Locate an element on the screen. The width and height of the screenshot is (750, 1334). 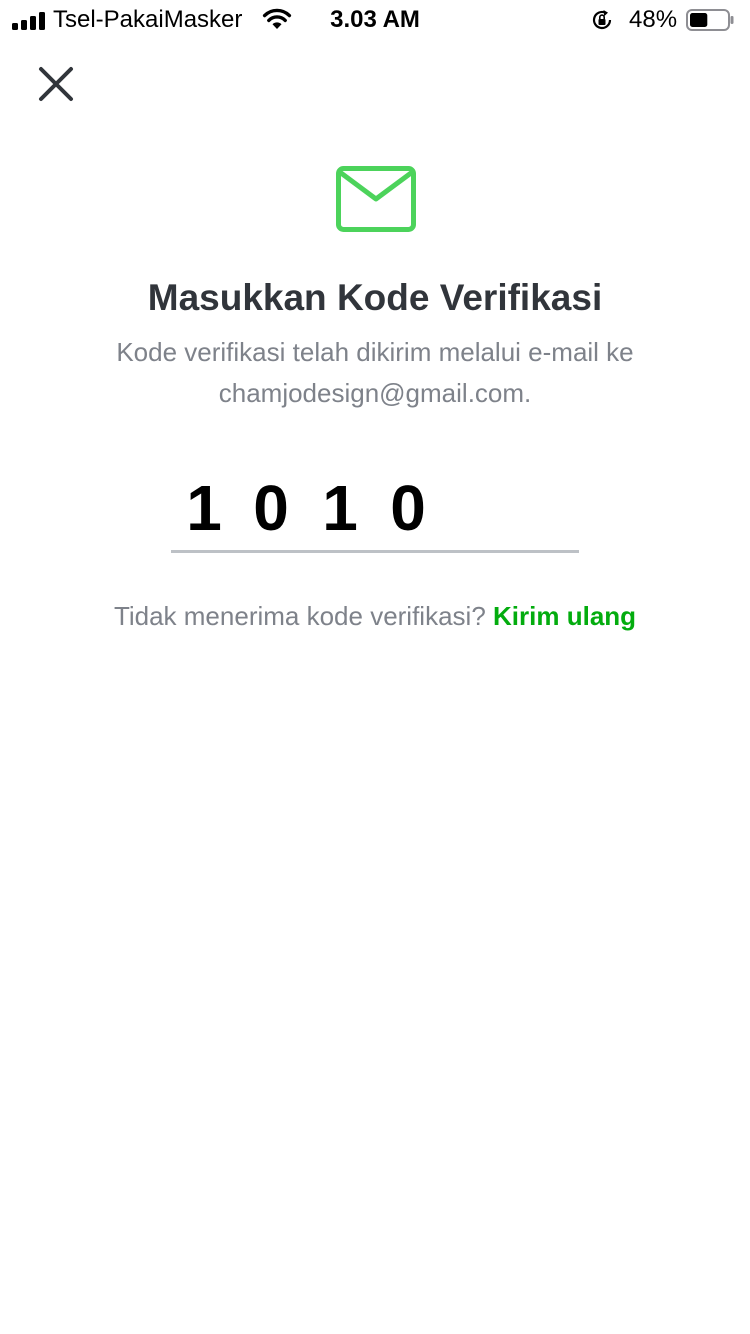
code-digit-2: 0 is located at coordinates (271, 508).